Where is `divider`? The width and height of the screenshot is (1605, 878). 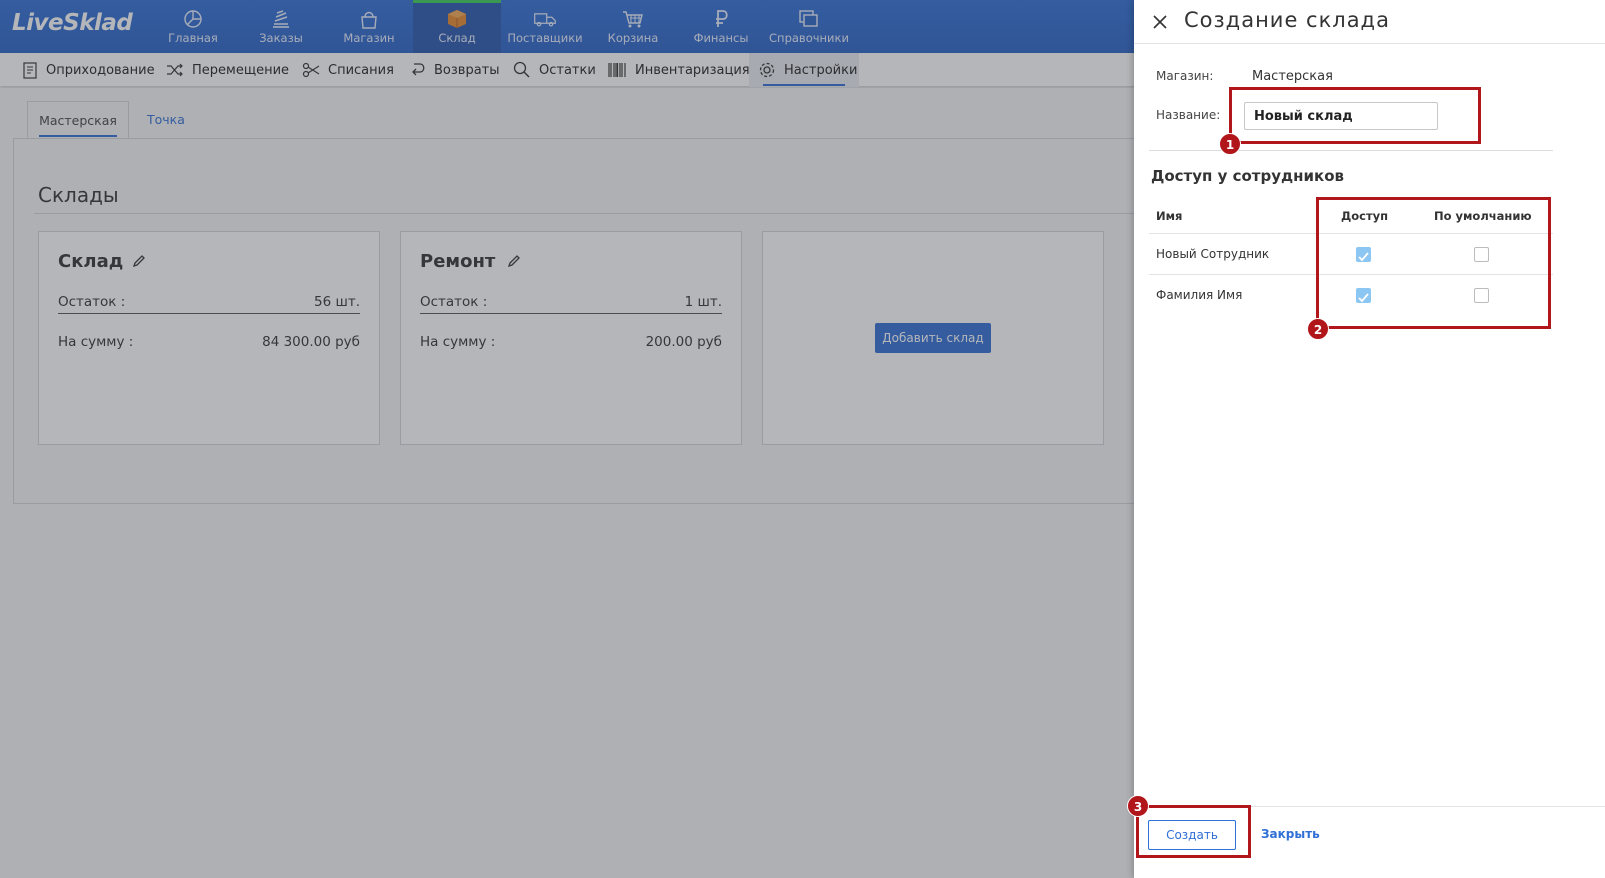 divider is located at coordinates (1351, 150).